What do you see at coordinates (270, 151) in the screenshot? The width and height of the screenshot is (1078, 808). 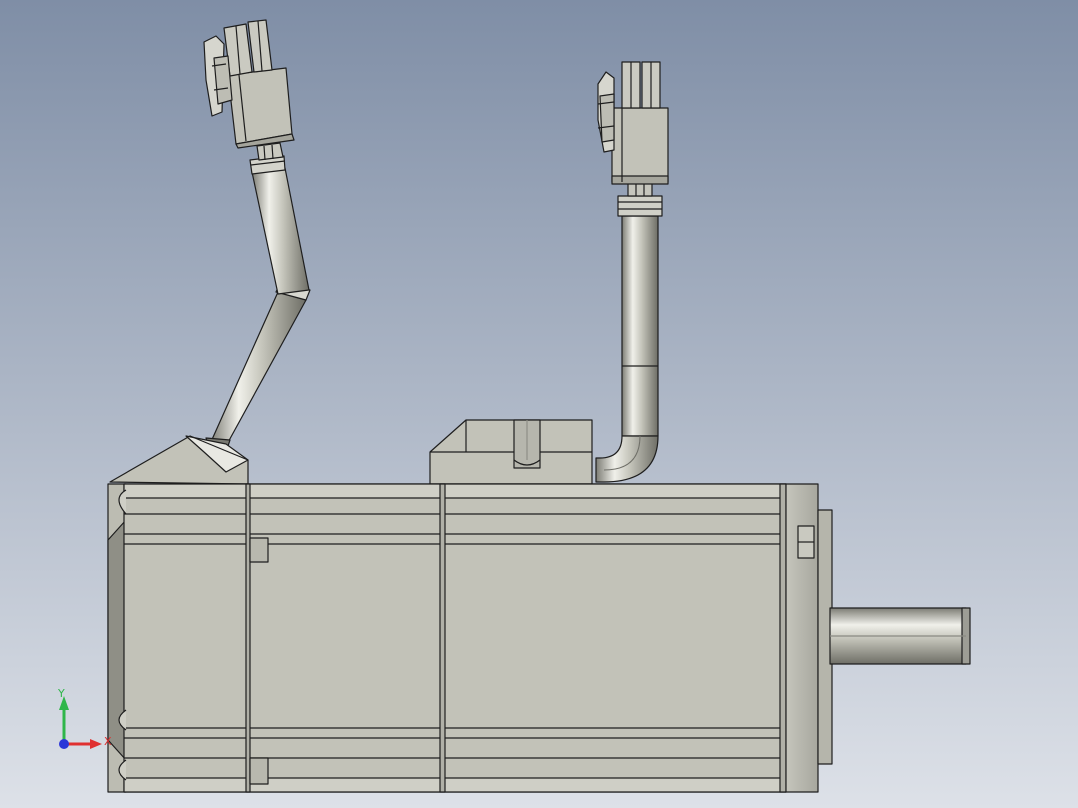 I see `encoder-cable-collar` at bounding box center [270, 151].